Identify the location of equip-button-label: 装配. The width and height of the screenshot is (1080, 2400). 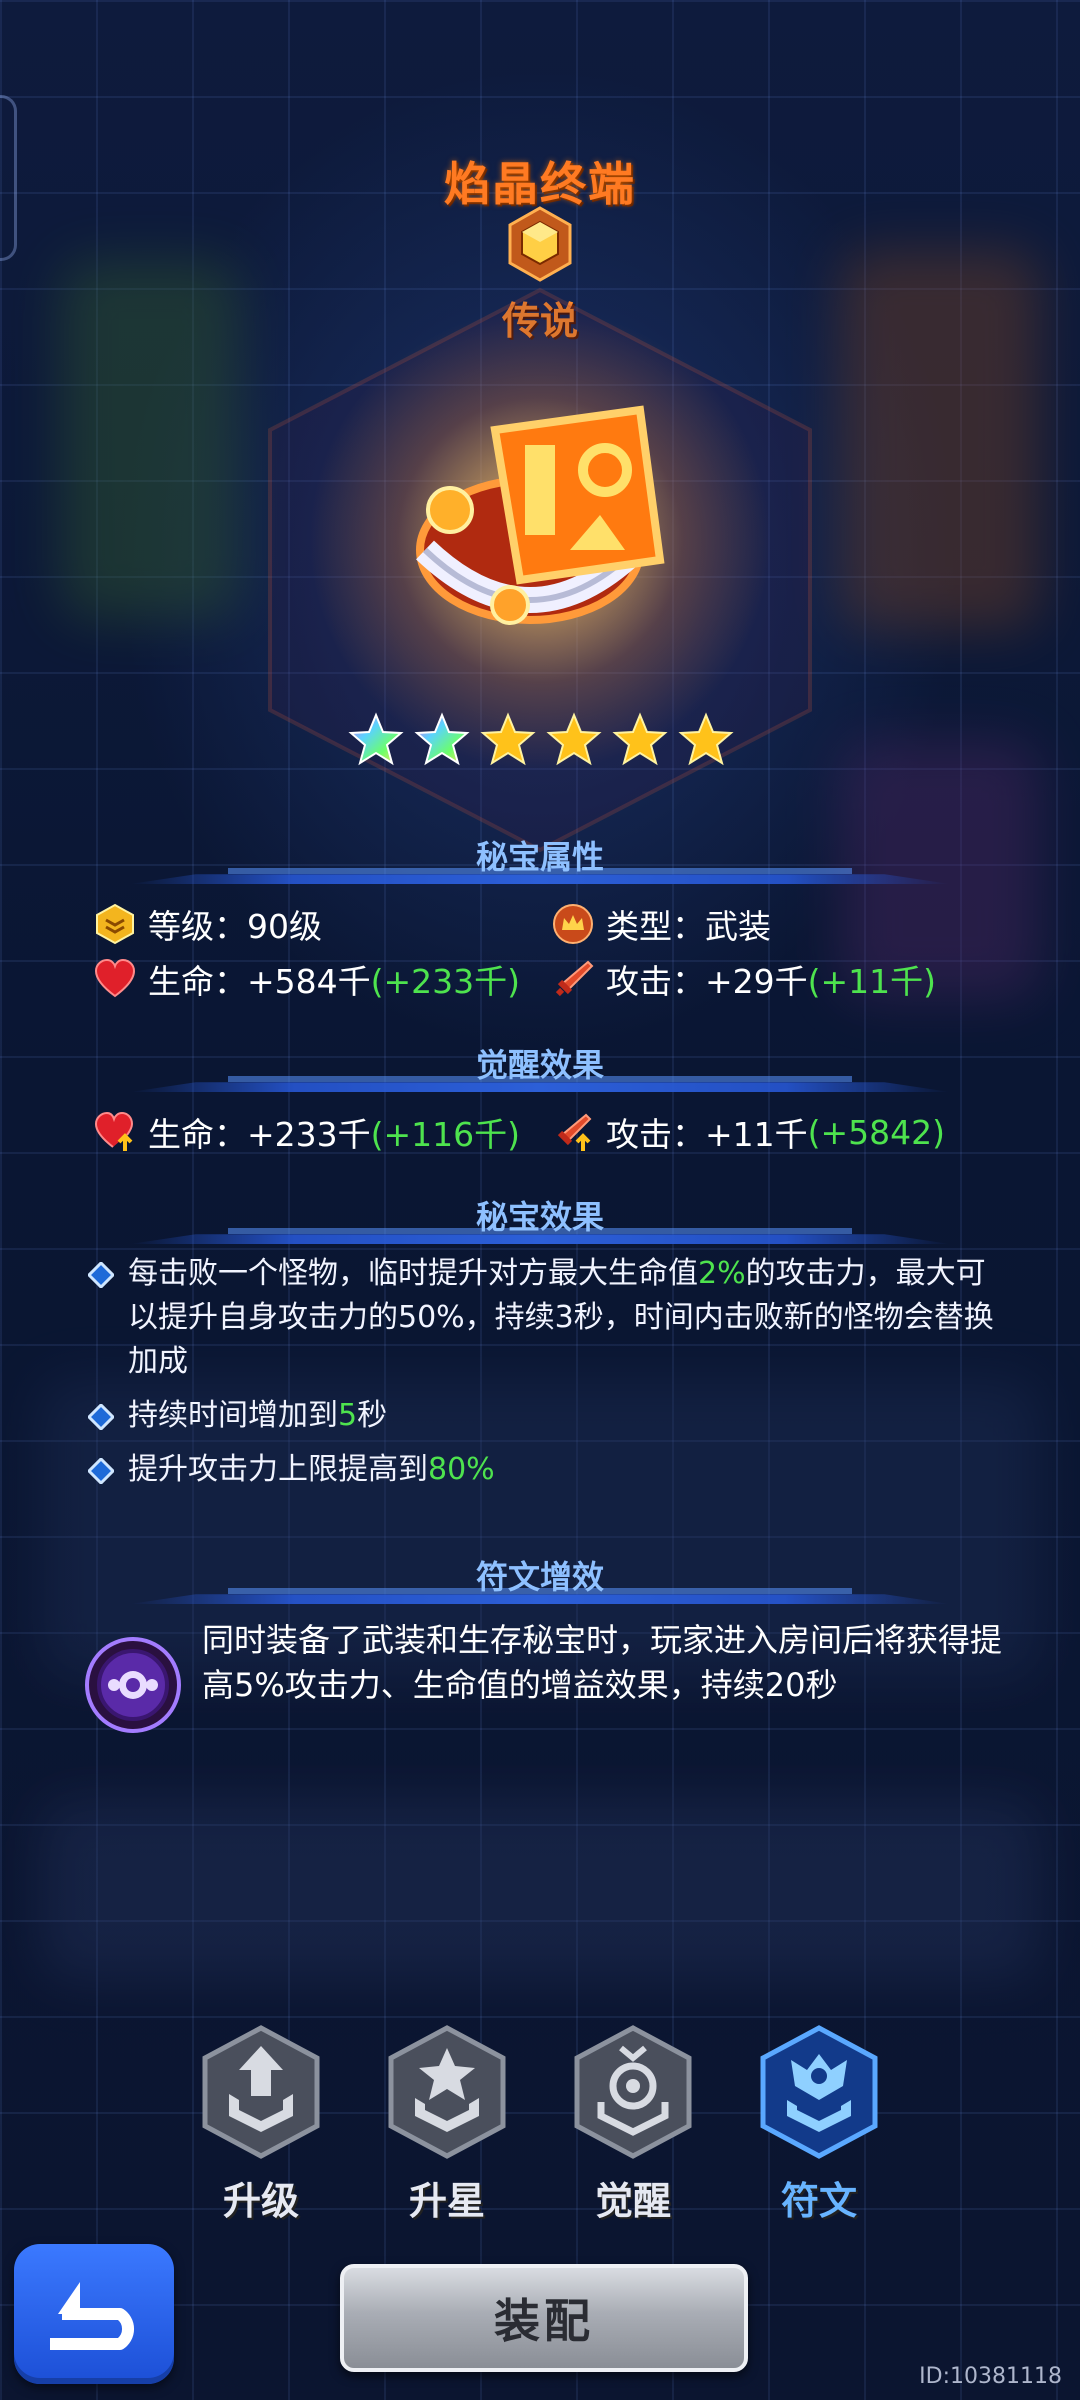
(544, 2321).